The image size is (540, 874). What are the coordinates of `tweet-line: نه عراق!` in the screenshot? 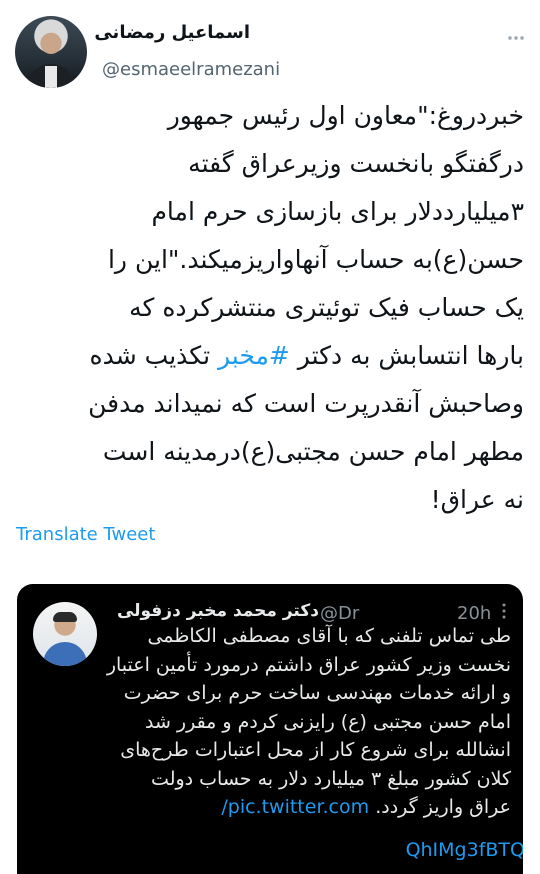 It's located at (477, 499).